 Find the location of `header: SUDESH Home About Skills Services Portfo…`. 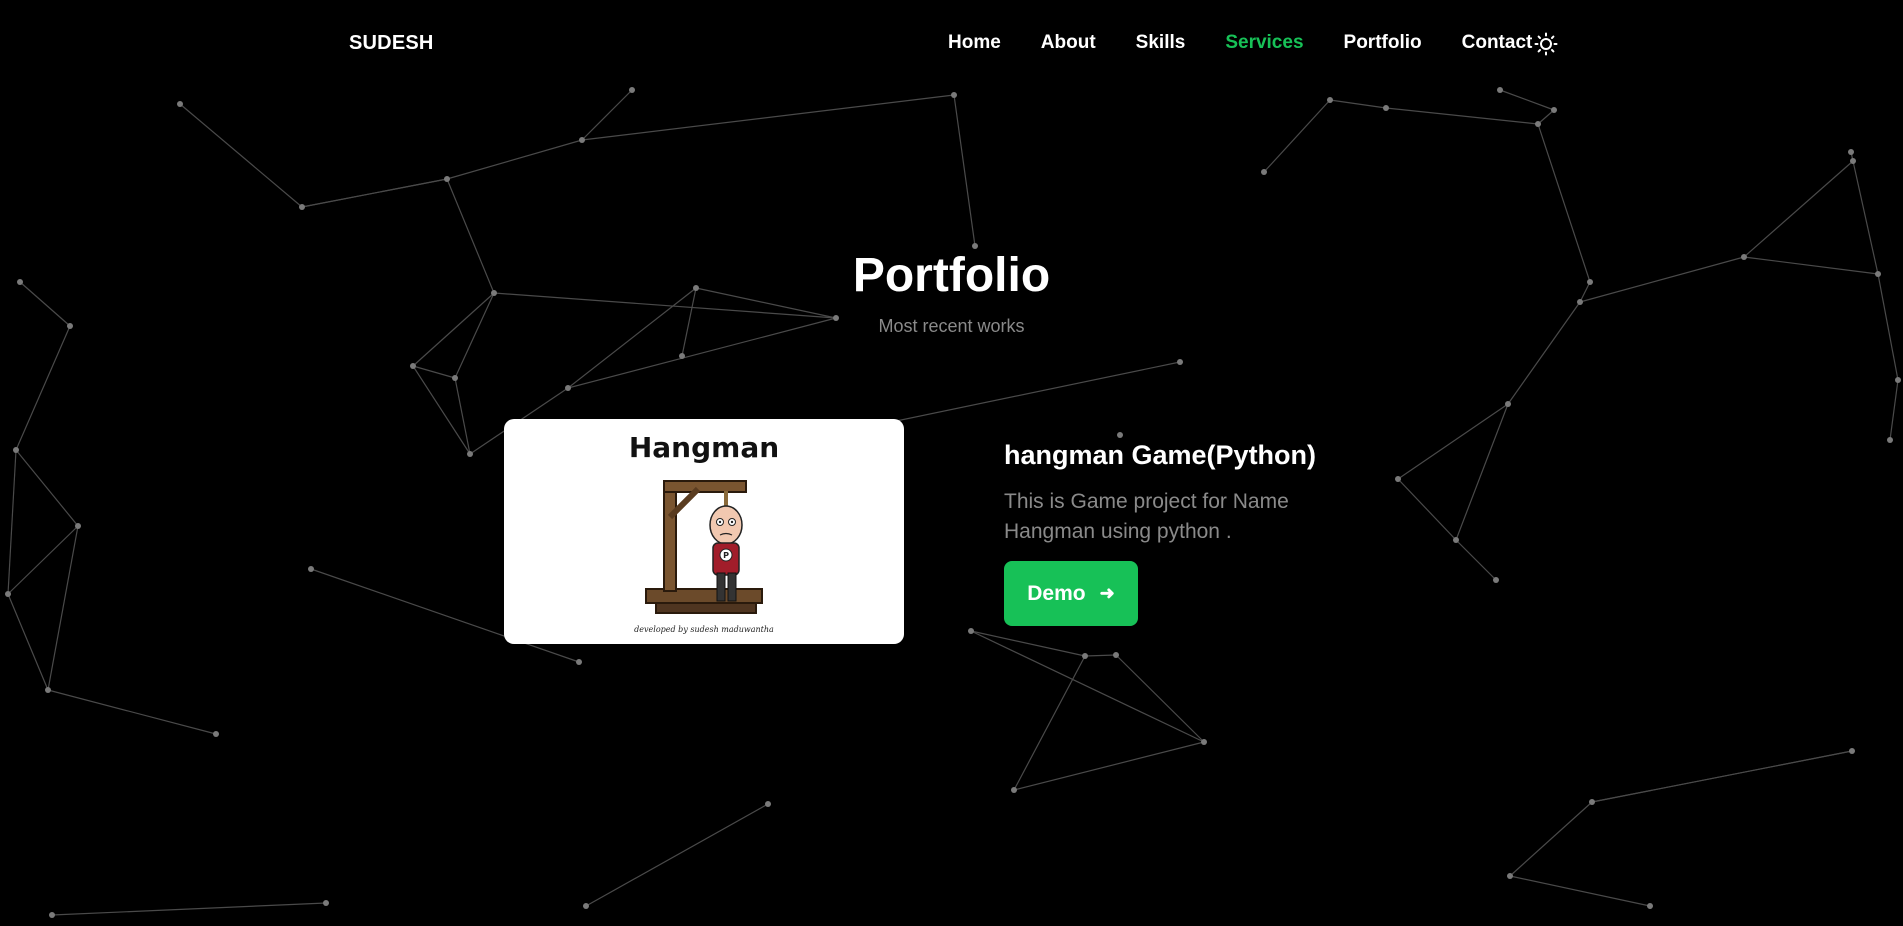

header: SUDESH Home About Skills Services Portfo… is located at coordinates (951, 45).